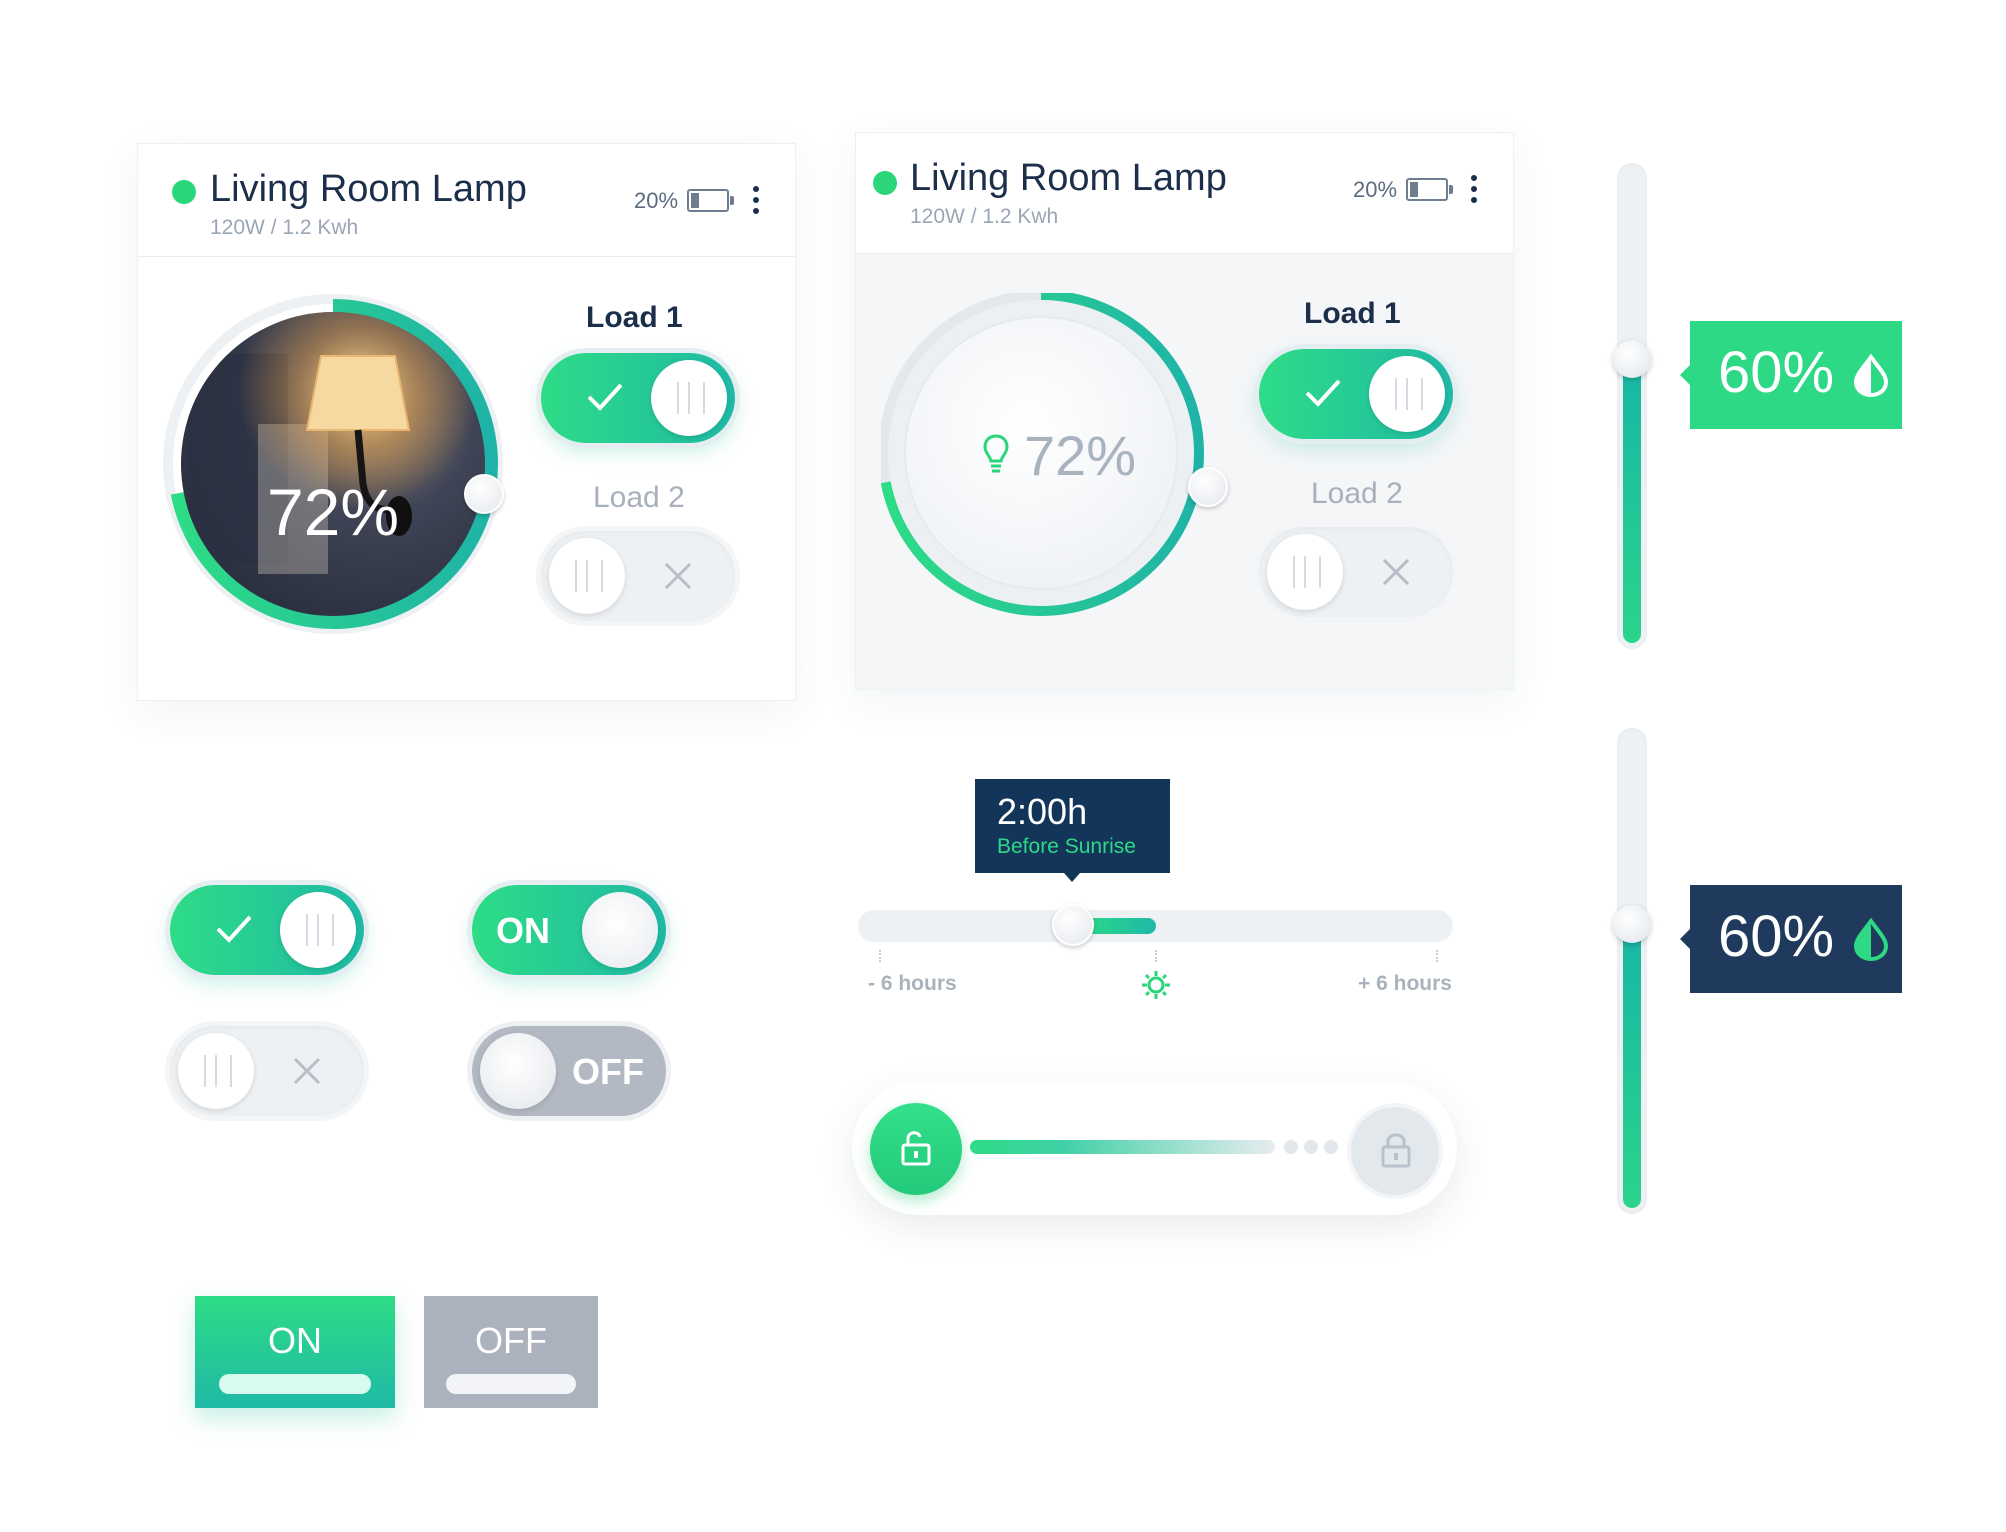 This screenshot has height=1532, width=2006. What do you see at coordinates (511, 1384) in the screenshot?
I see `off-button-indicator` at bounding box center [511, 1384].